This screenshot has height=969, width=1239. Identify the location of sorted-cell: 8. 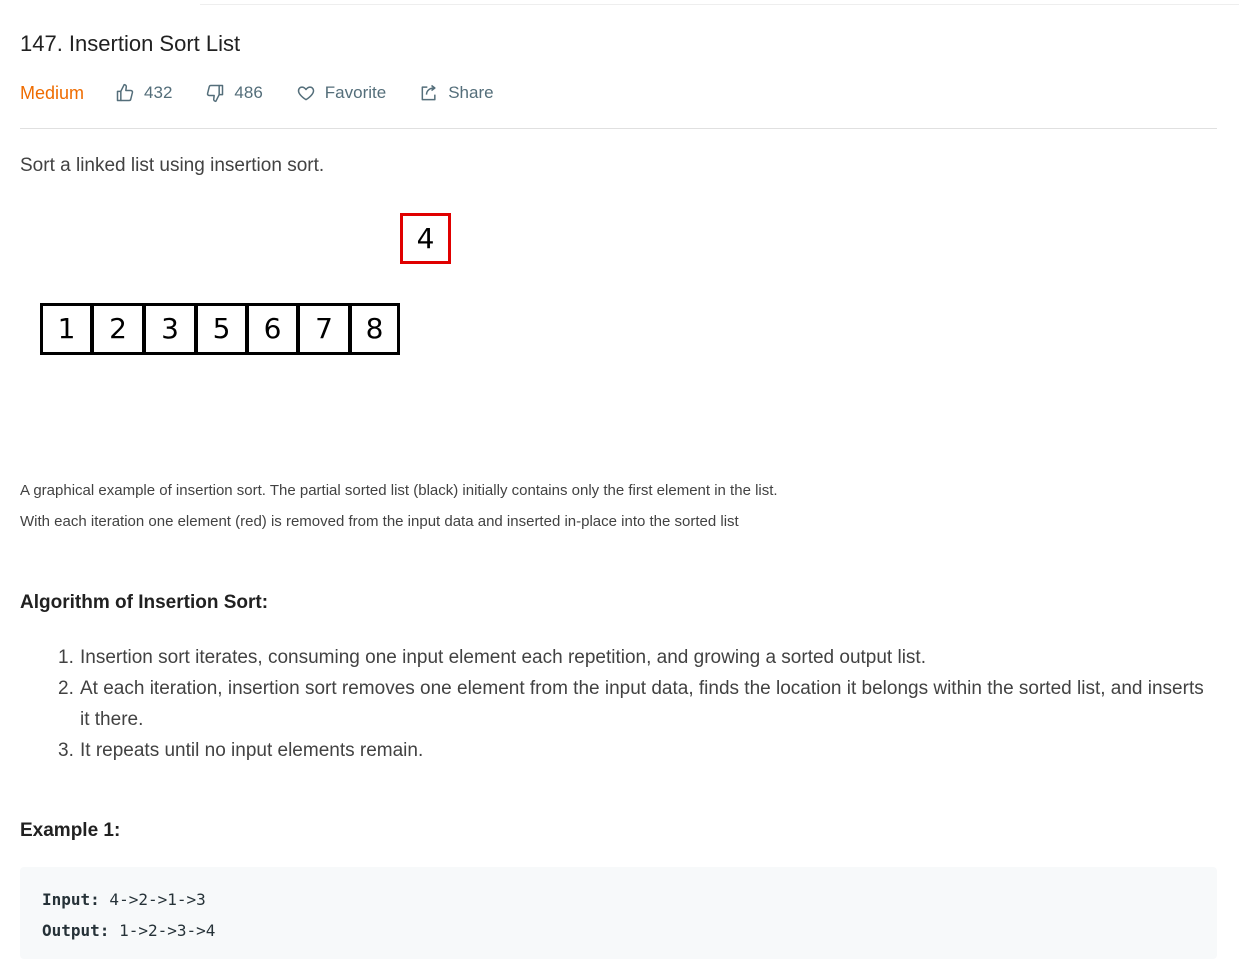
(374, 329).